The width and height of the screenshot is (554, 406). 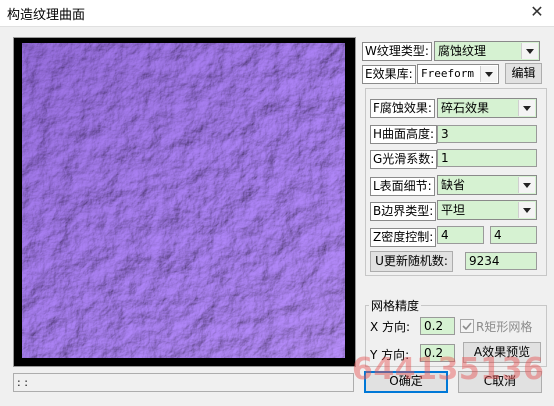 What do you see at coordinates (487, 185) in the screenshot?
I see `surface-detail-select: 缺省` at bounding box center [487, 185].